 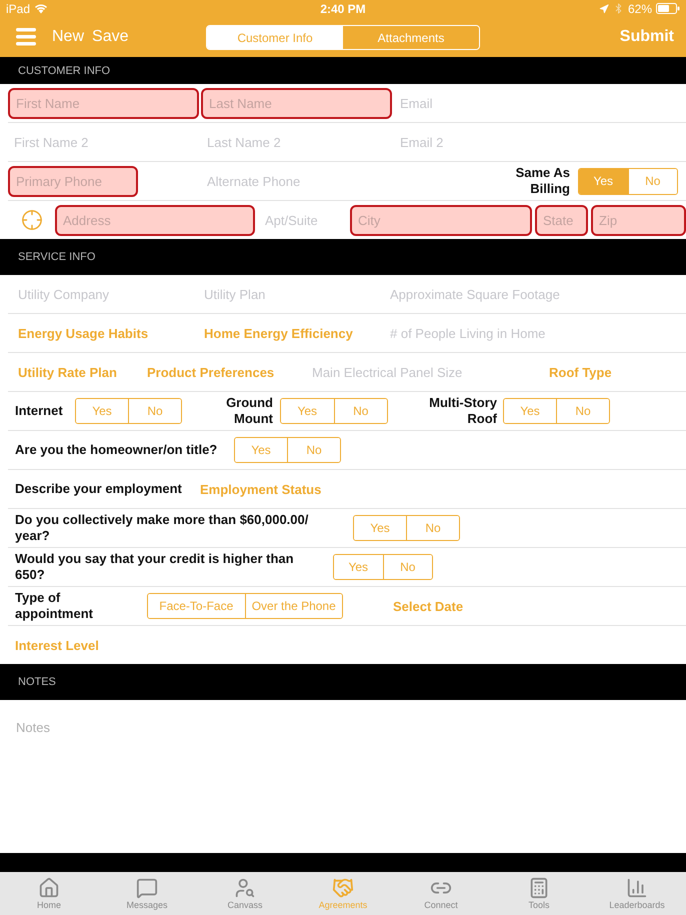 I want to click on battery-text: 62%, so click(x=640, y=9).